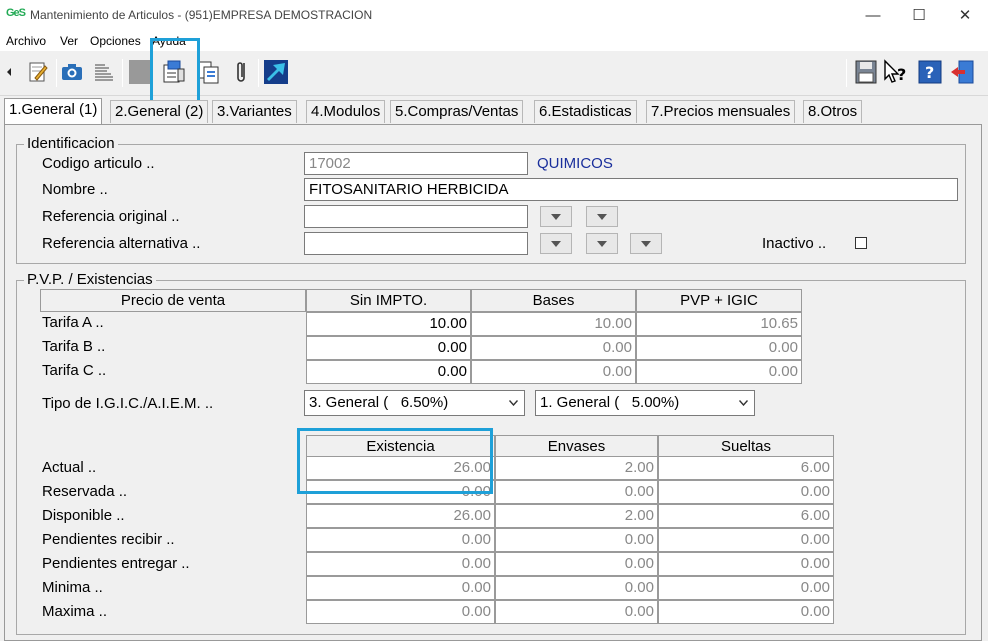  Describe the element at coordinates (69, 467) in the screenshot. I see `actual-label: Actual ..` at that location.